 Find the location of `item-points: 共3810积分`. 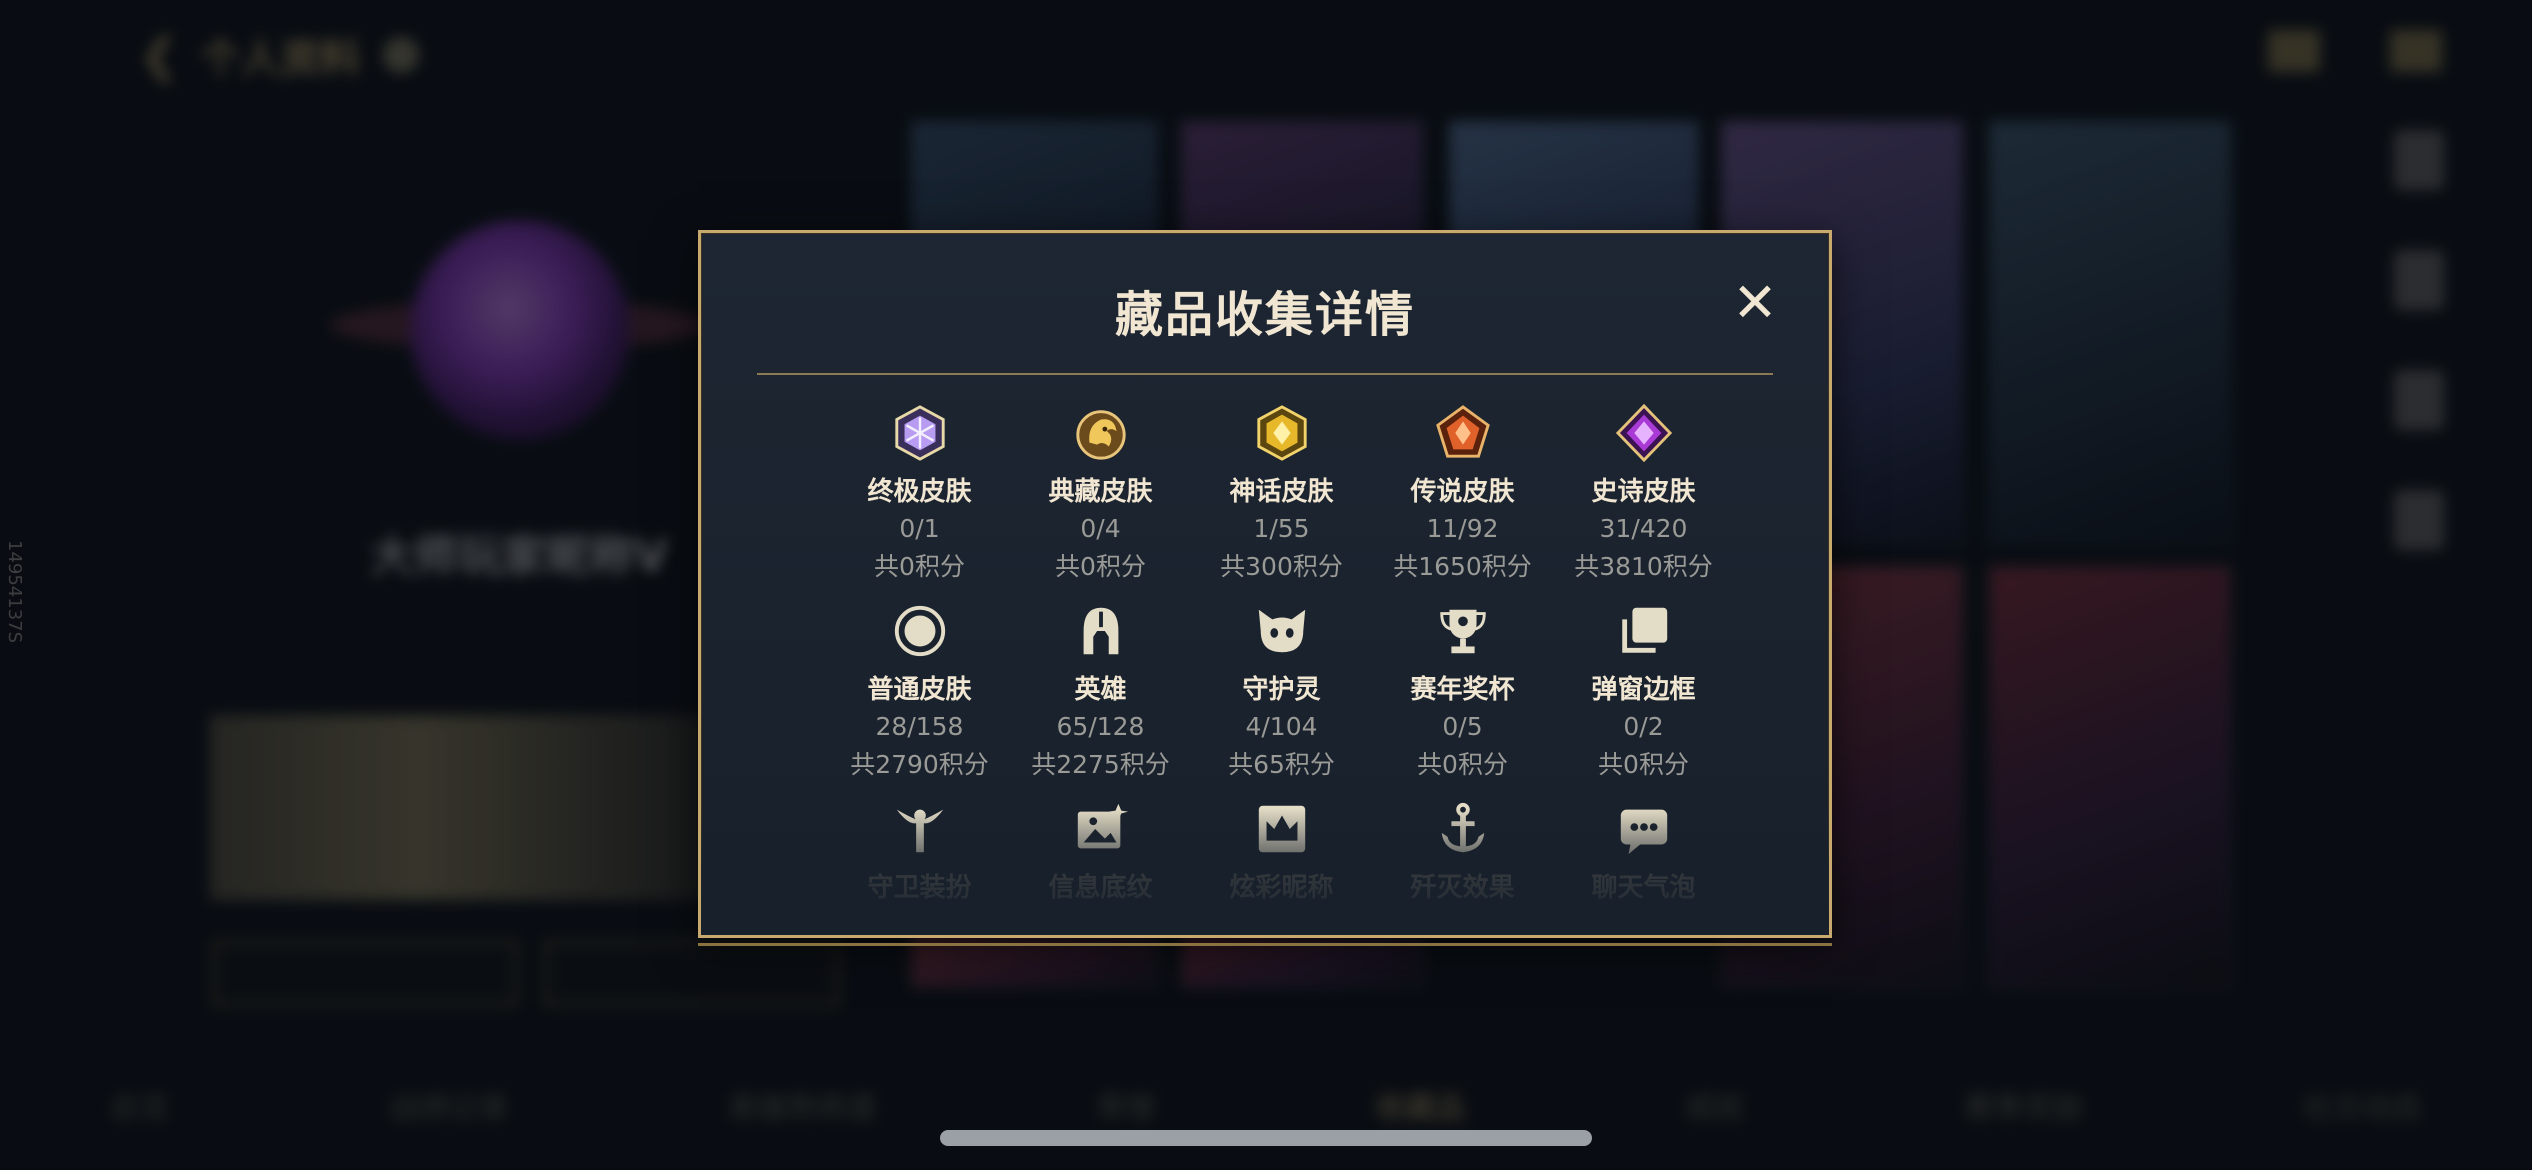

item-points: 共3810积分 is located at coordinates (1643, 566).